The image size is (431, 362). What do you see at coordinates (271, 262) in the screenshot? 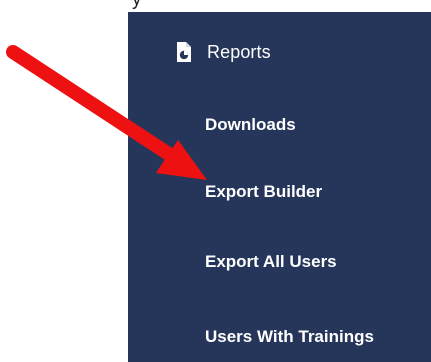
I see `sidebar-item-export-all-users: Export All Users` at bounding box center [271, 262].